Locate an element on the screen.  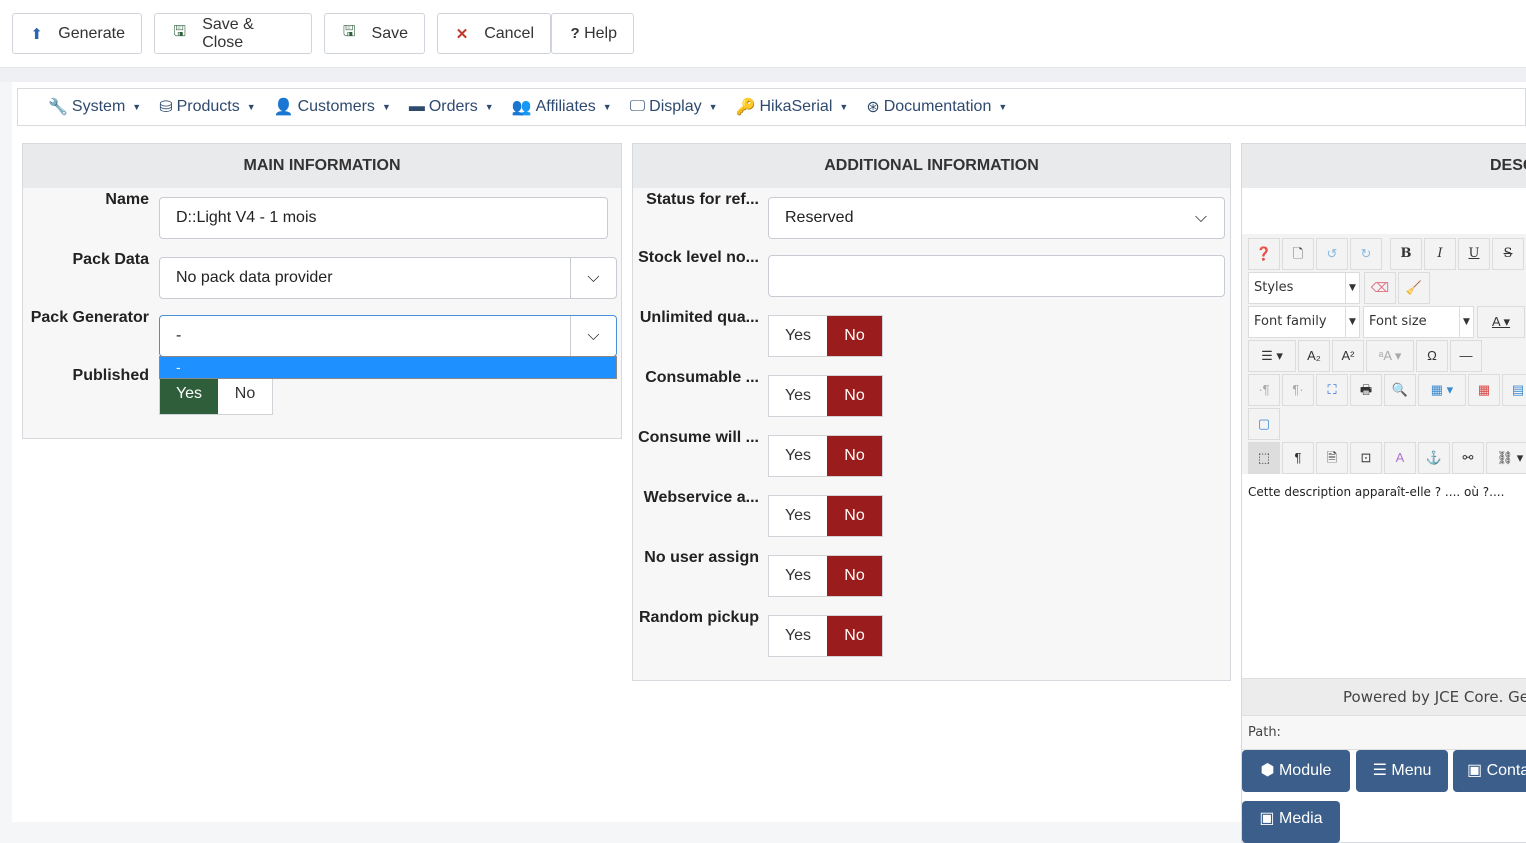
pack-data-select: No pack data provider ⌵ is located at coordinates (388, 278).